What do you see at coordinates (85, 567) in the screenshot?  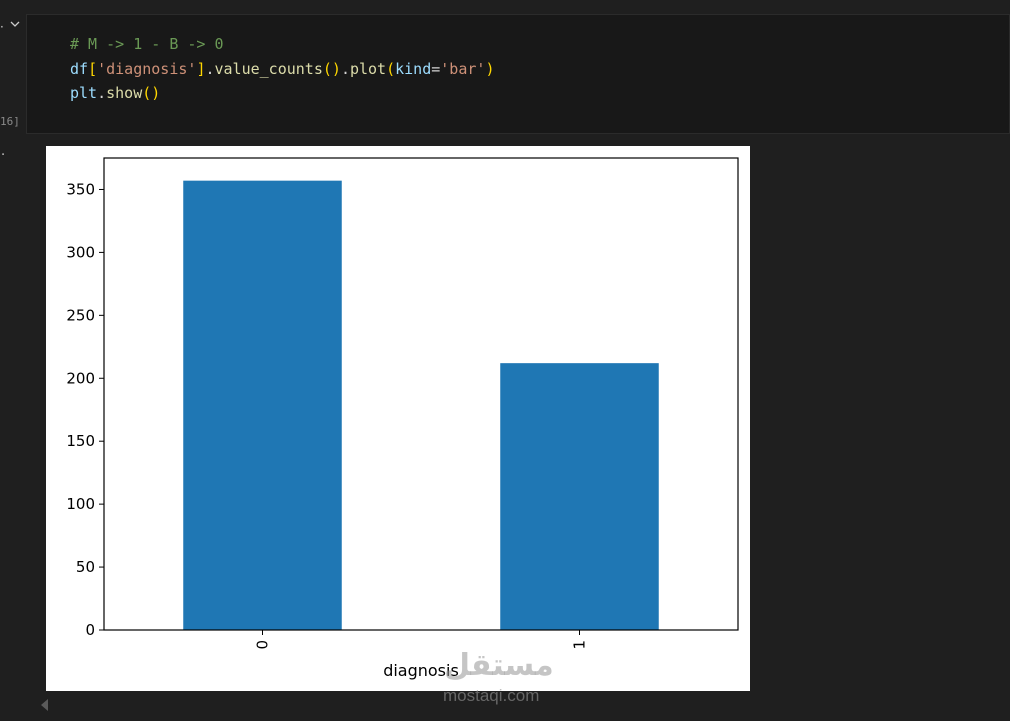 I see `y-tick-label: 50` at bounding box center [85, 567].